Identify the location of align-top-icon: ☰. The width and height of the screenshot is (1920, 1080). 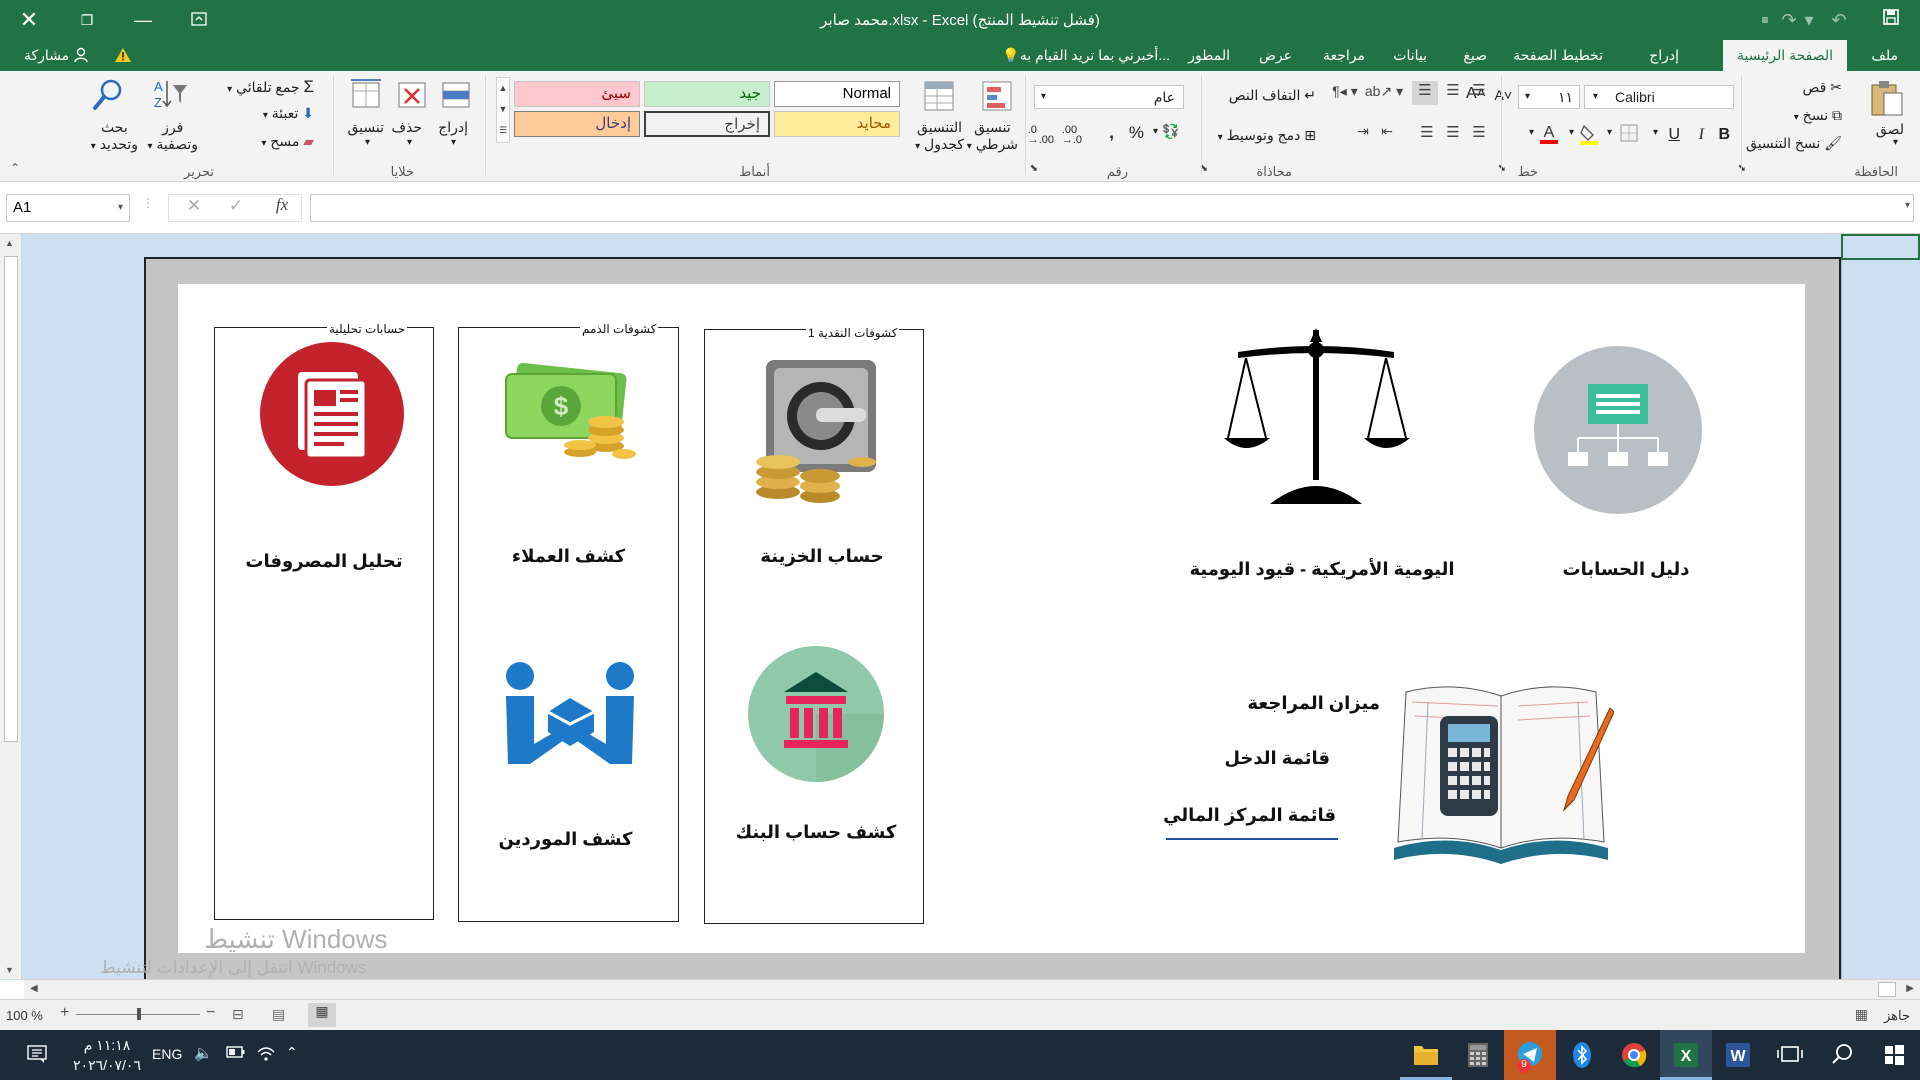
(1479, 90).